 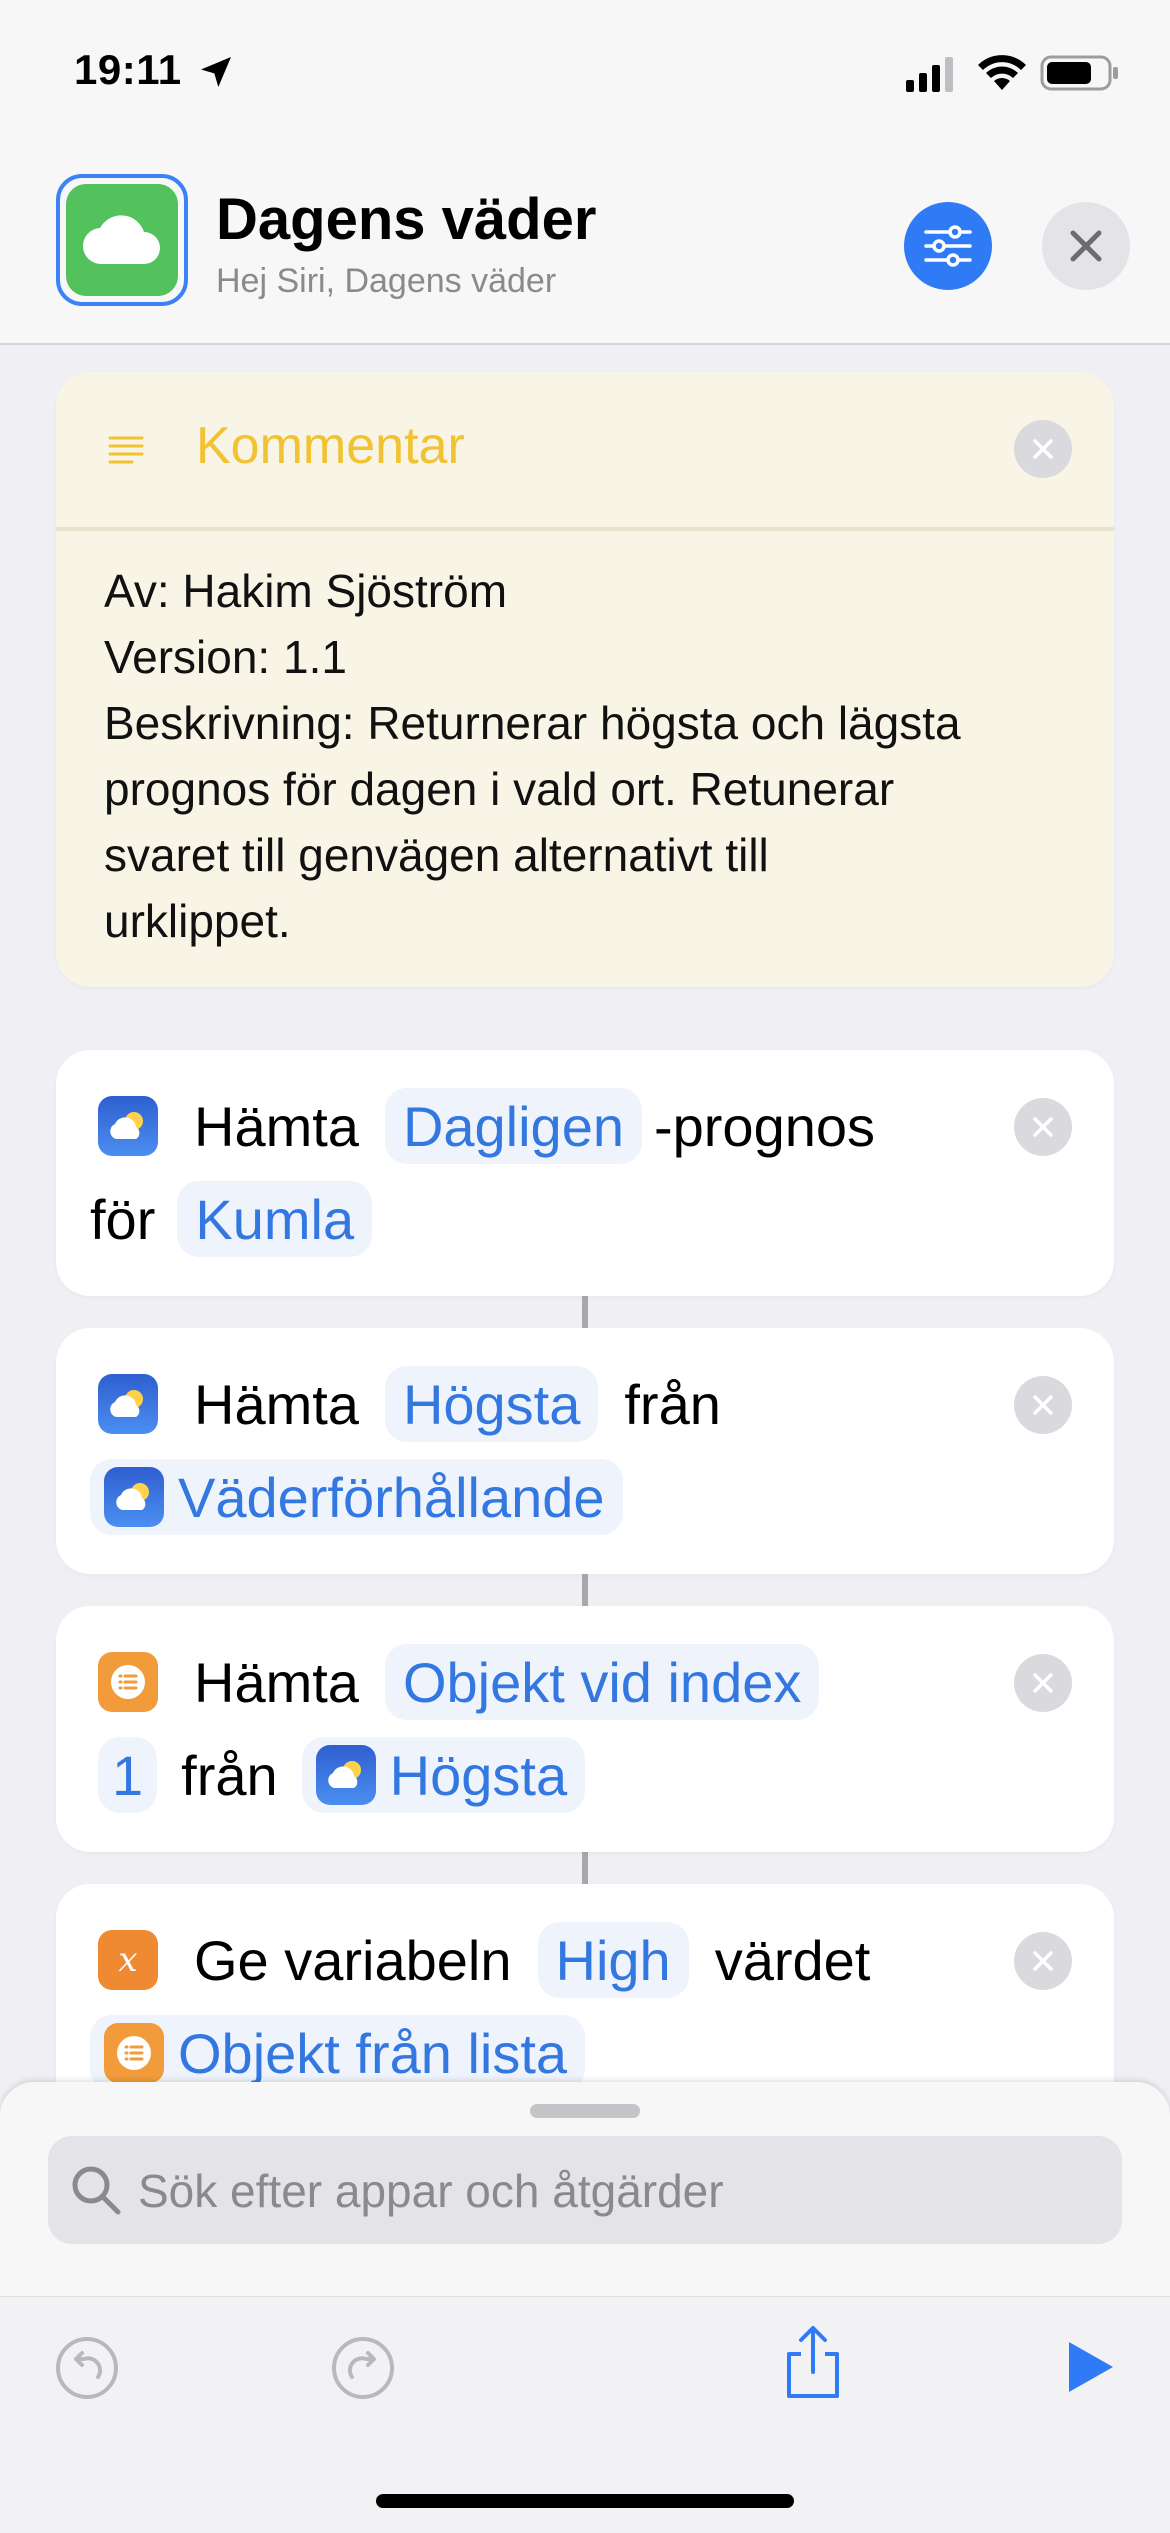 What do you see at coordinates (353, 1960) in the screenshot?
I see `action-verb: Ge variabeln` at bounding box center [353, 1960].